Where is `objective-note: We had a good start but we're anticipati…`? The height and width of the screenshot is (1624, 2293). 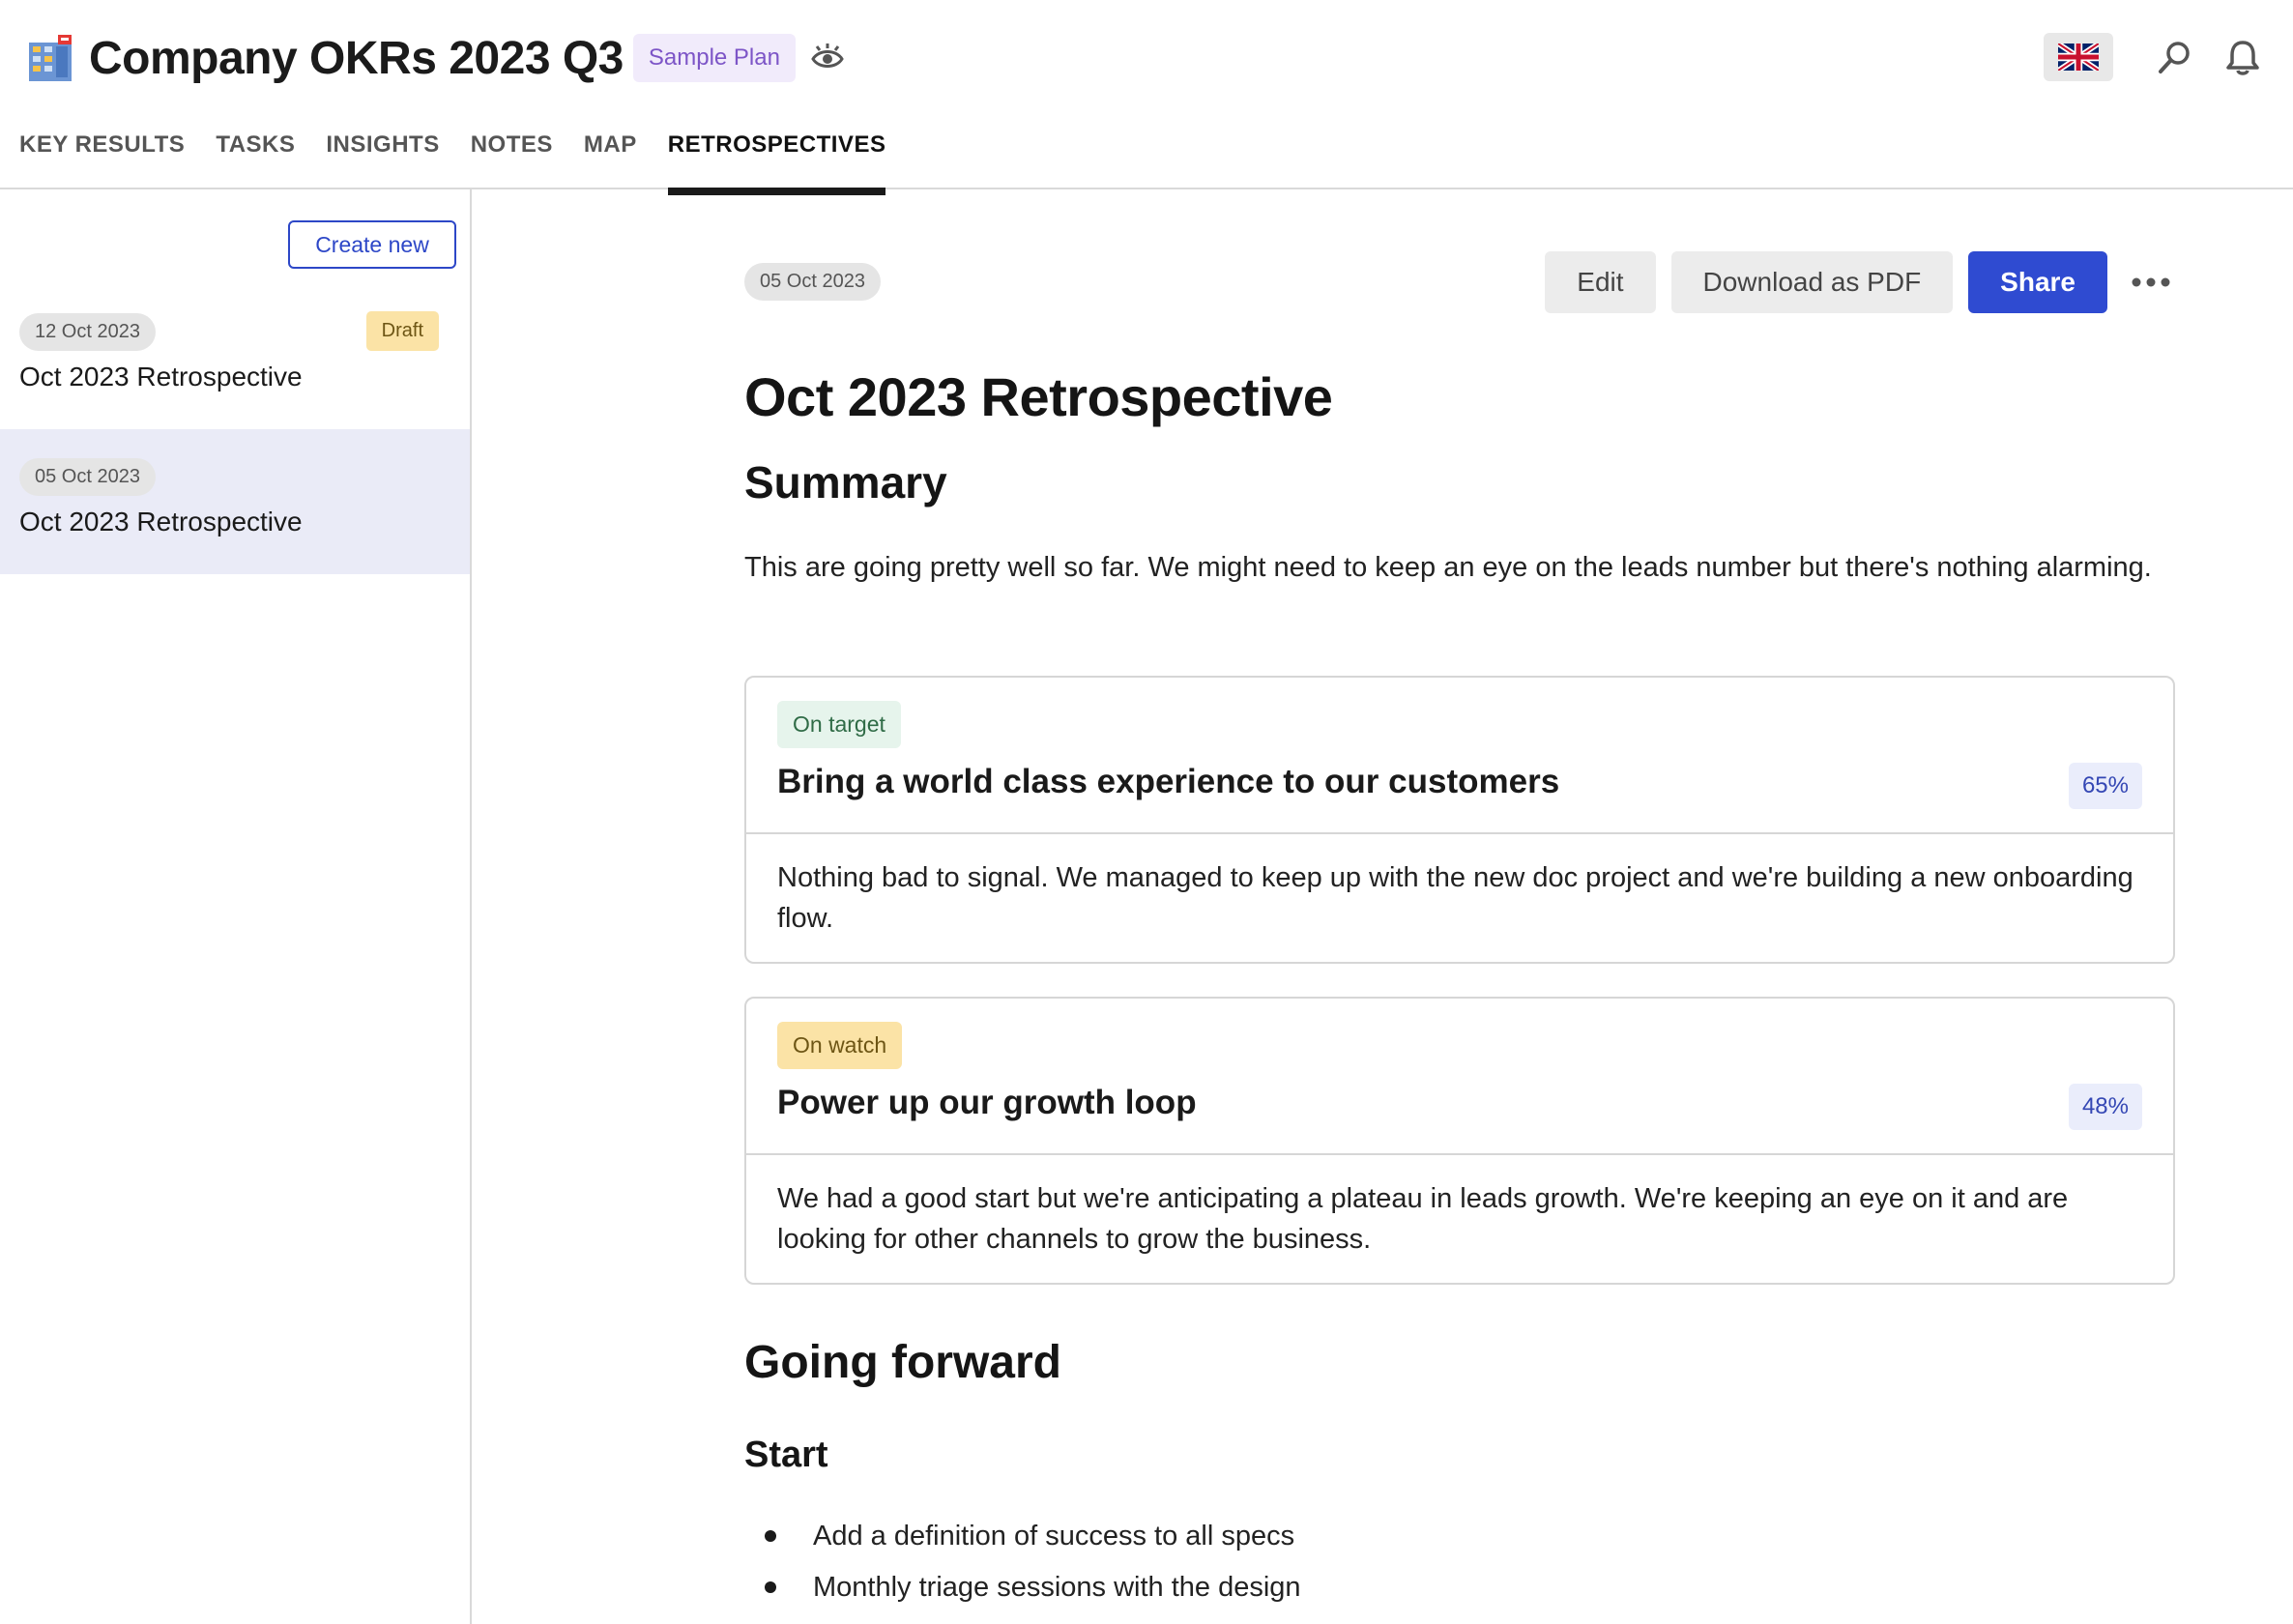 objective-note: We had a good start but we're anticipati… is located at coordinates (1423, 1219).